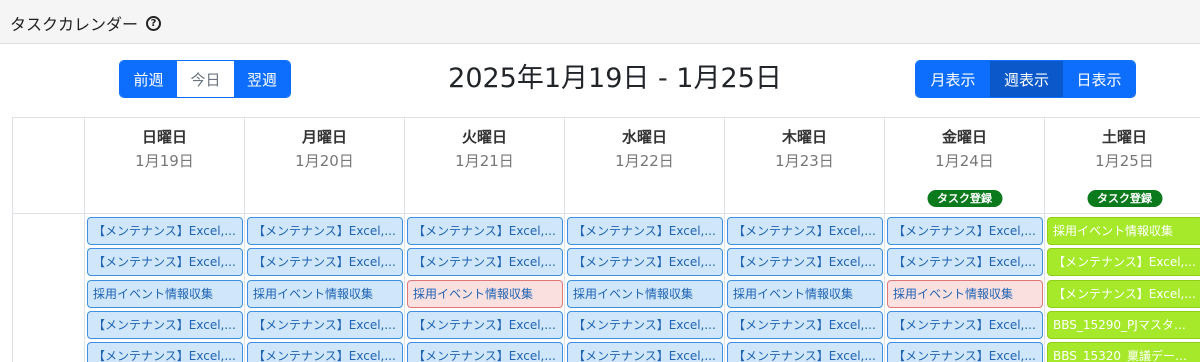 The height and width of the screenshot is (362, 1200). Describe the element at coordinates (964, 137) in the screenshot. I see `weekday-label: 金曜日` at that location.